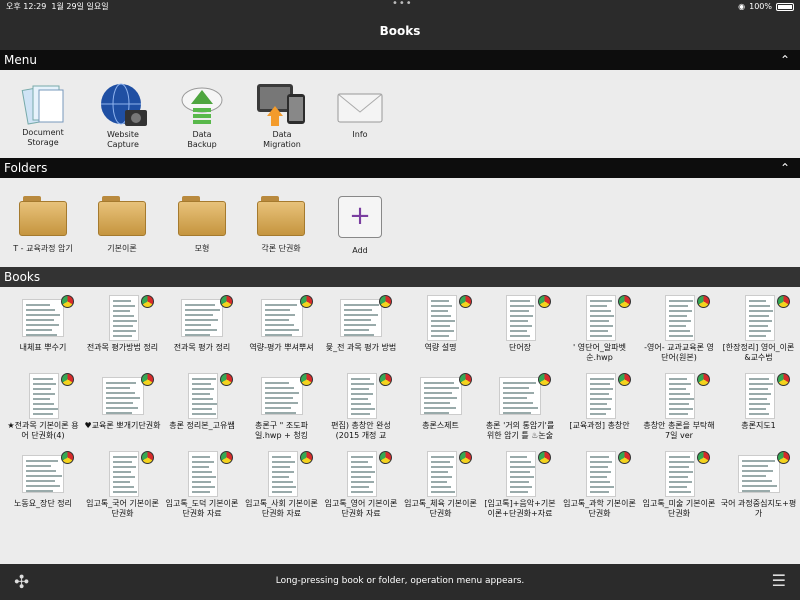 This screenshot has height=600, width=800. What do you see at coordinates (599, 425) in the screenshot?
I see `book-title: [교육과정] 총창안` at bounding box center [599, 425].